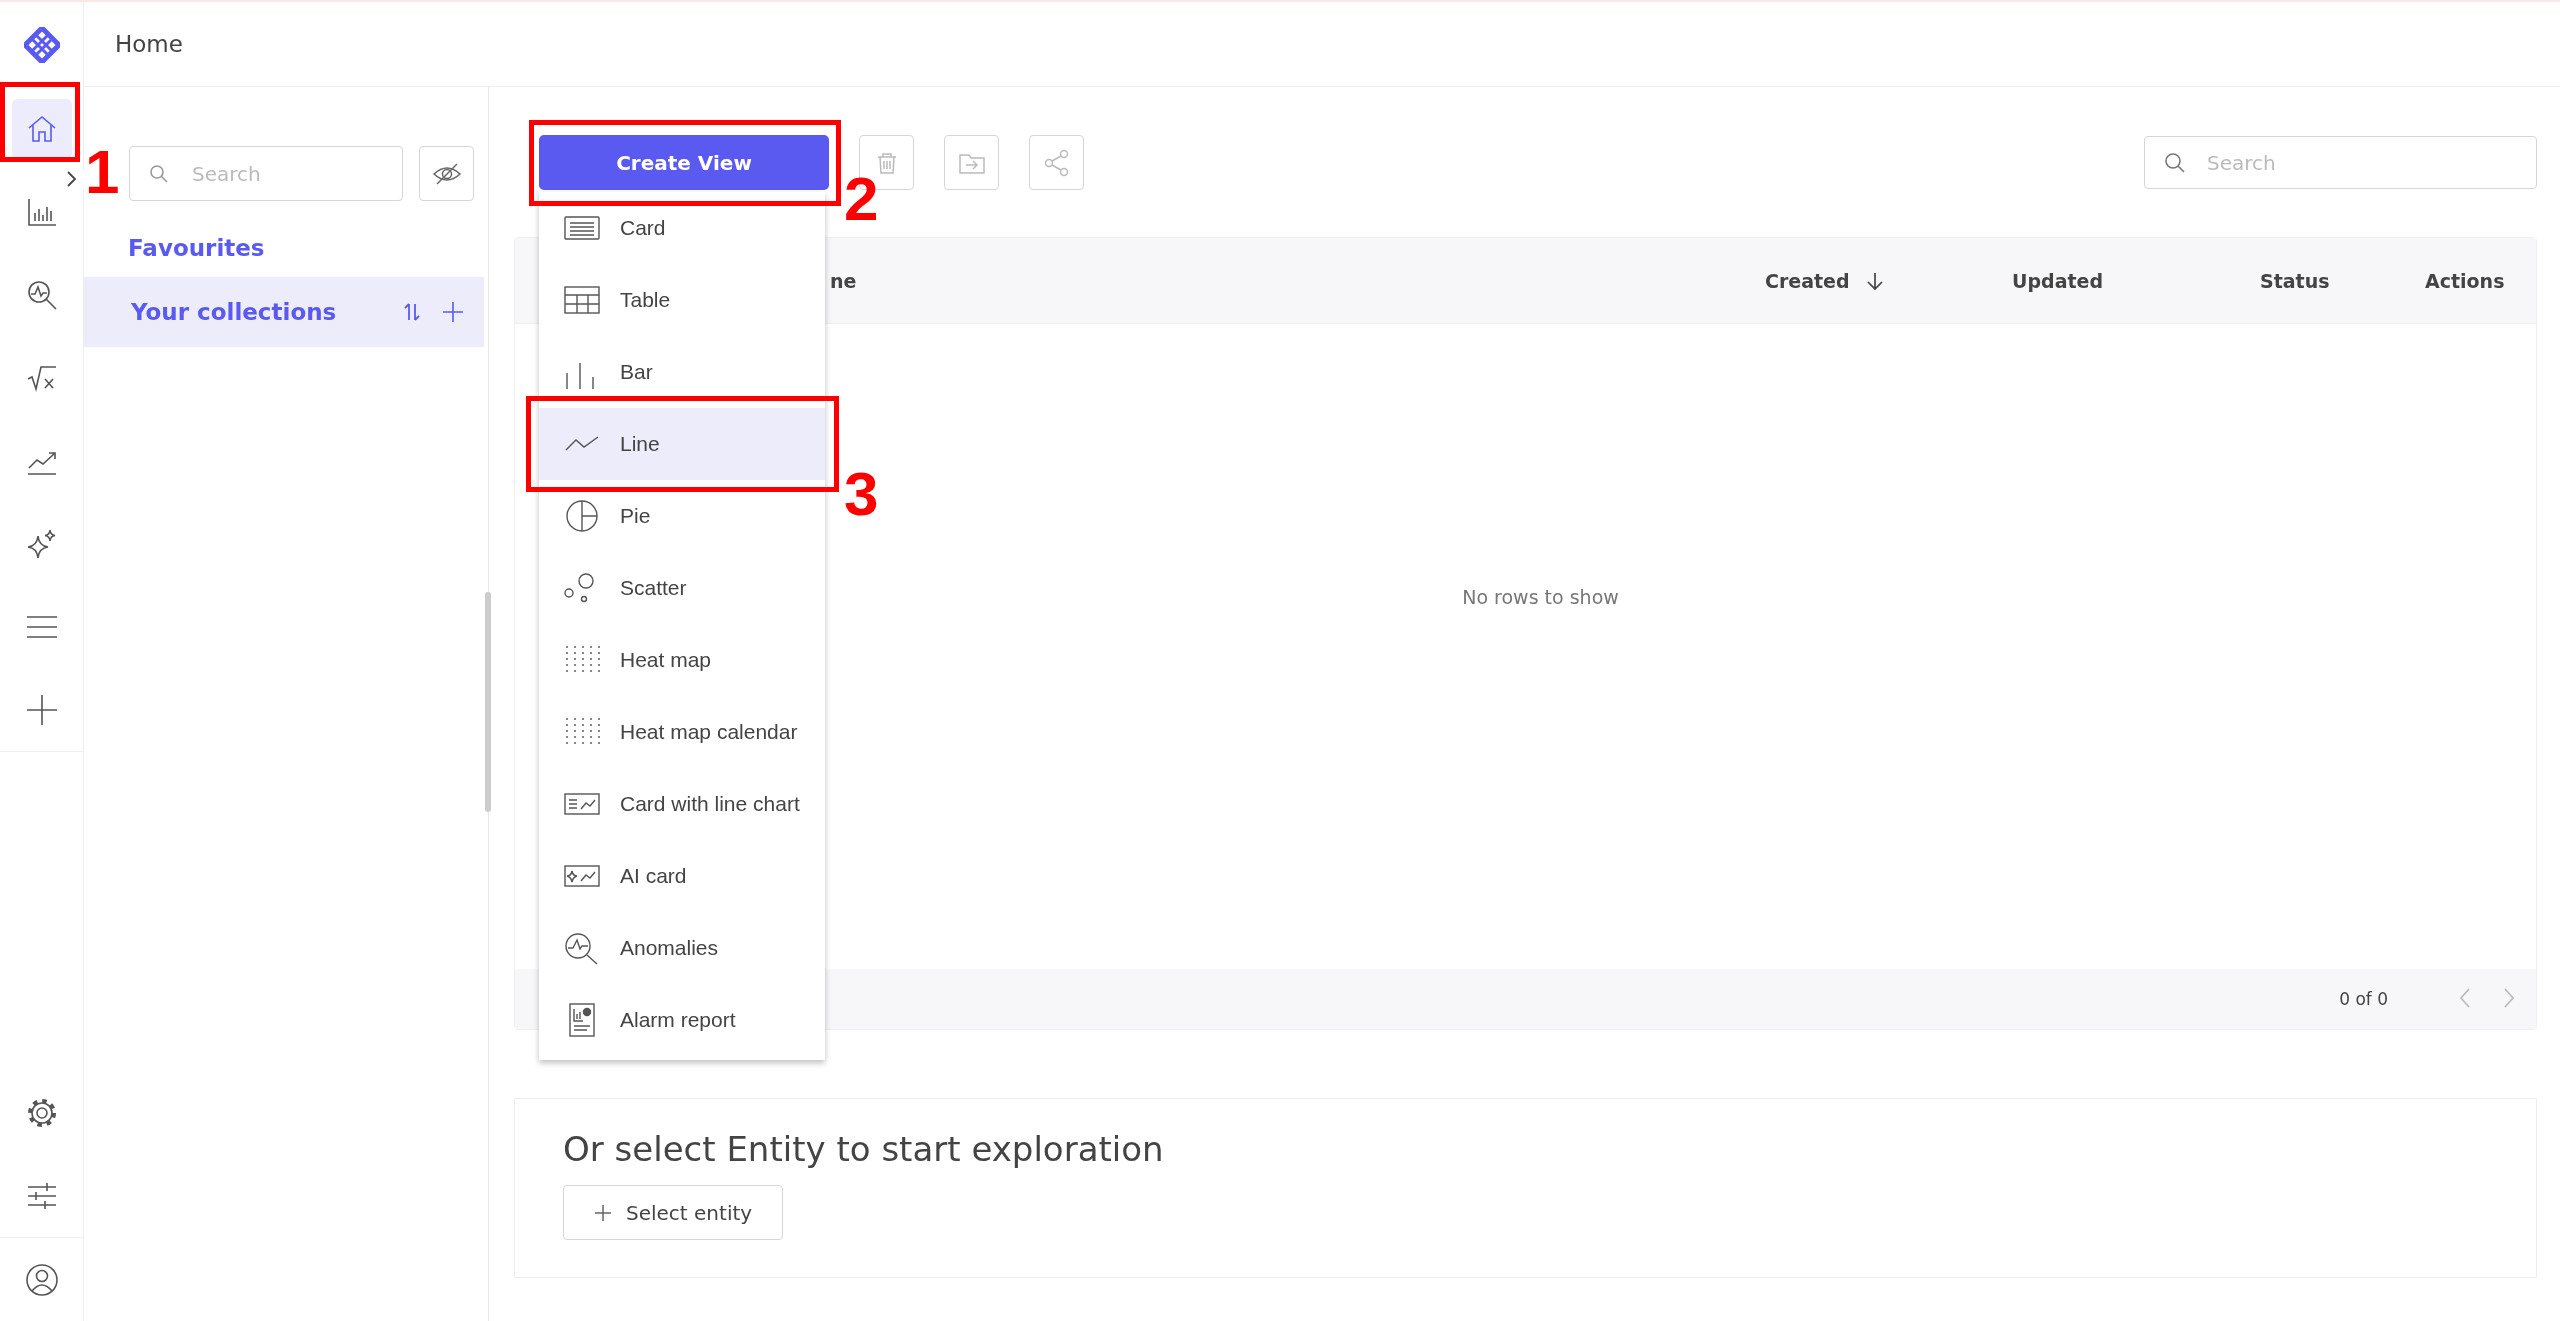 Image resolution: width=2560 pixels, height=1321 pixels. I want to click on scrollbar, so click(488, 702).